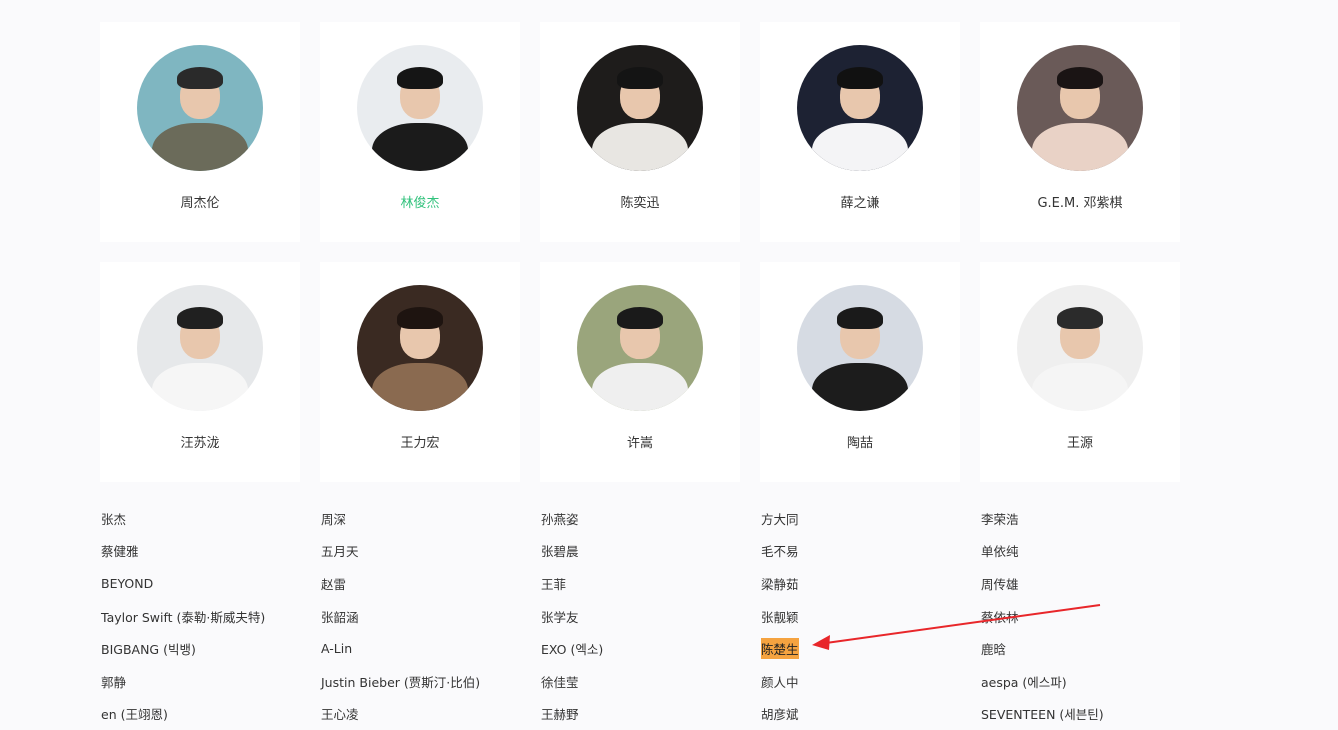 This screenshot has width=1338, height=730. I want to click on singer-link: 李荣浩, so click(1000, 518).